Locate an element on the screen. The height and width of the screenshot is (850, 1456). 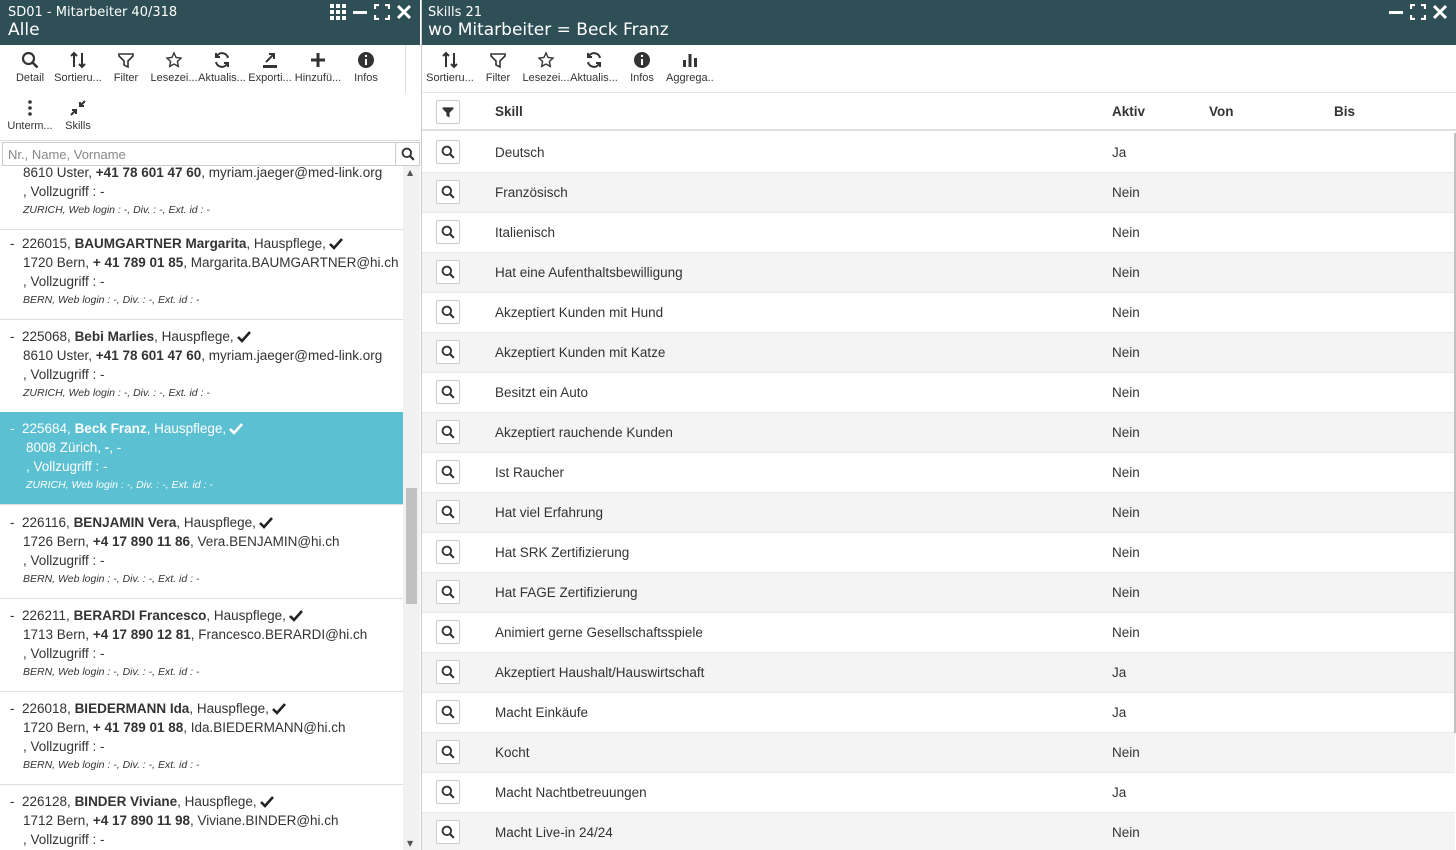
employee-email: , Viviane.BINDER@hi.ch is located at coordinates (264, 820).